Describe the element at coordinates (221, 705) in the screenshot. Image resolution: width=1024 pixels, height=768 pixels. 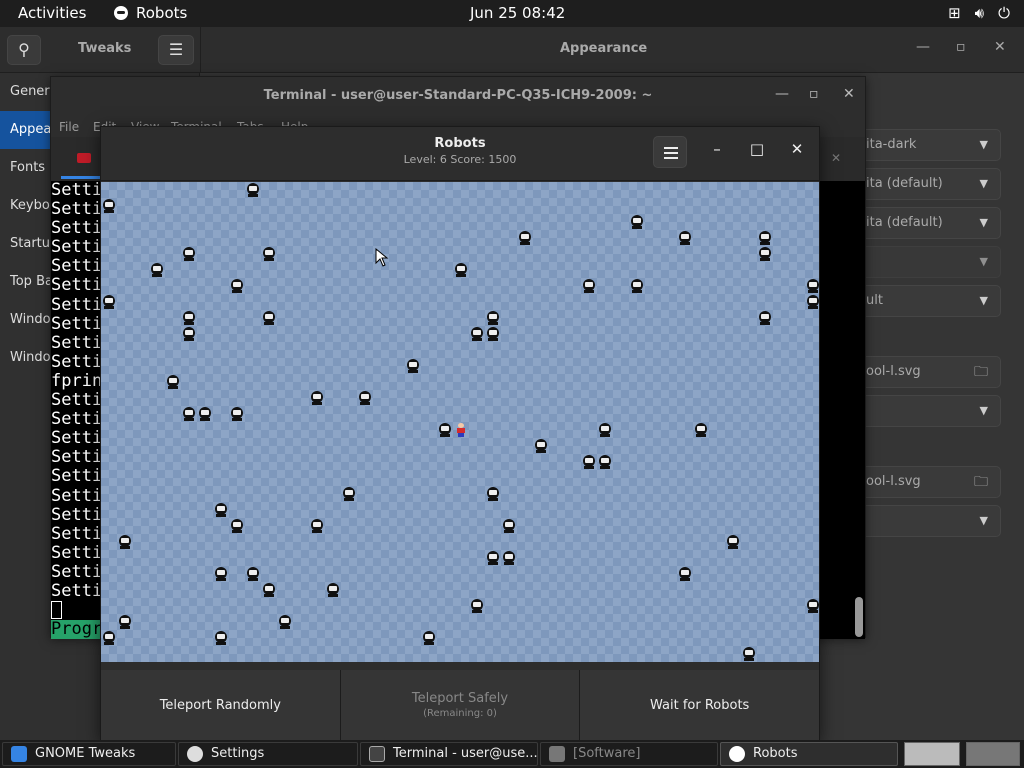
I see `teleport-randomly-button: Teleport Randomly` at that location.